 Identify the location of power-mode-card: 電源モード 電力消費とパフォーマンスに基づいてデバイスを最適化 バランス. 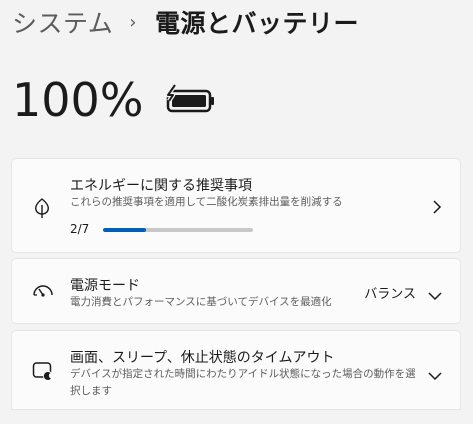
(236, 291).